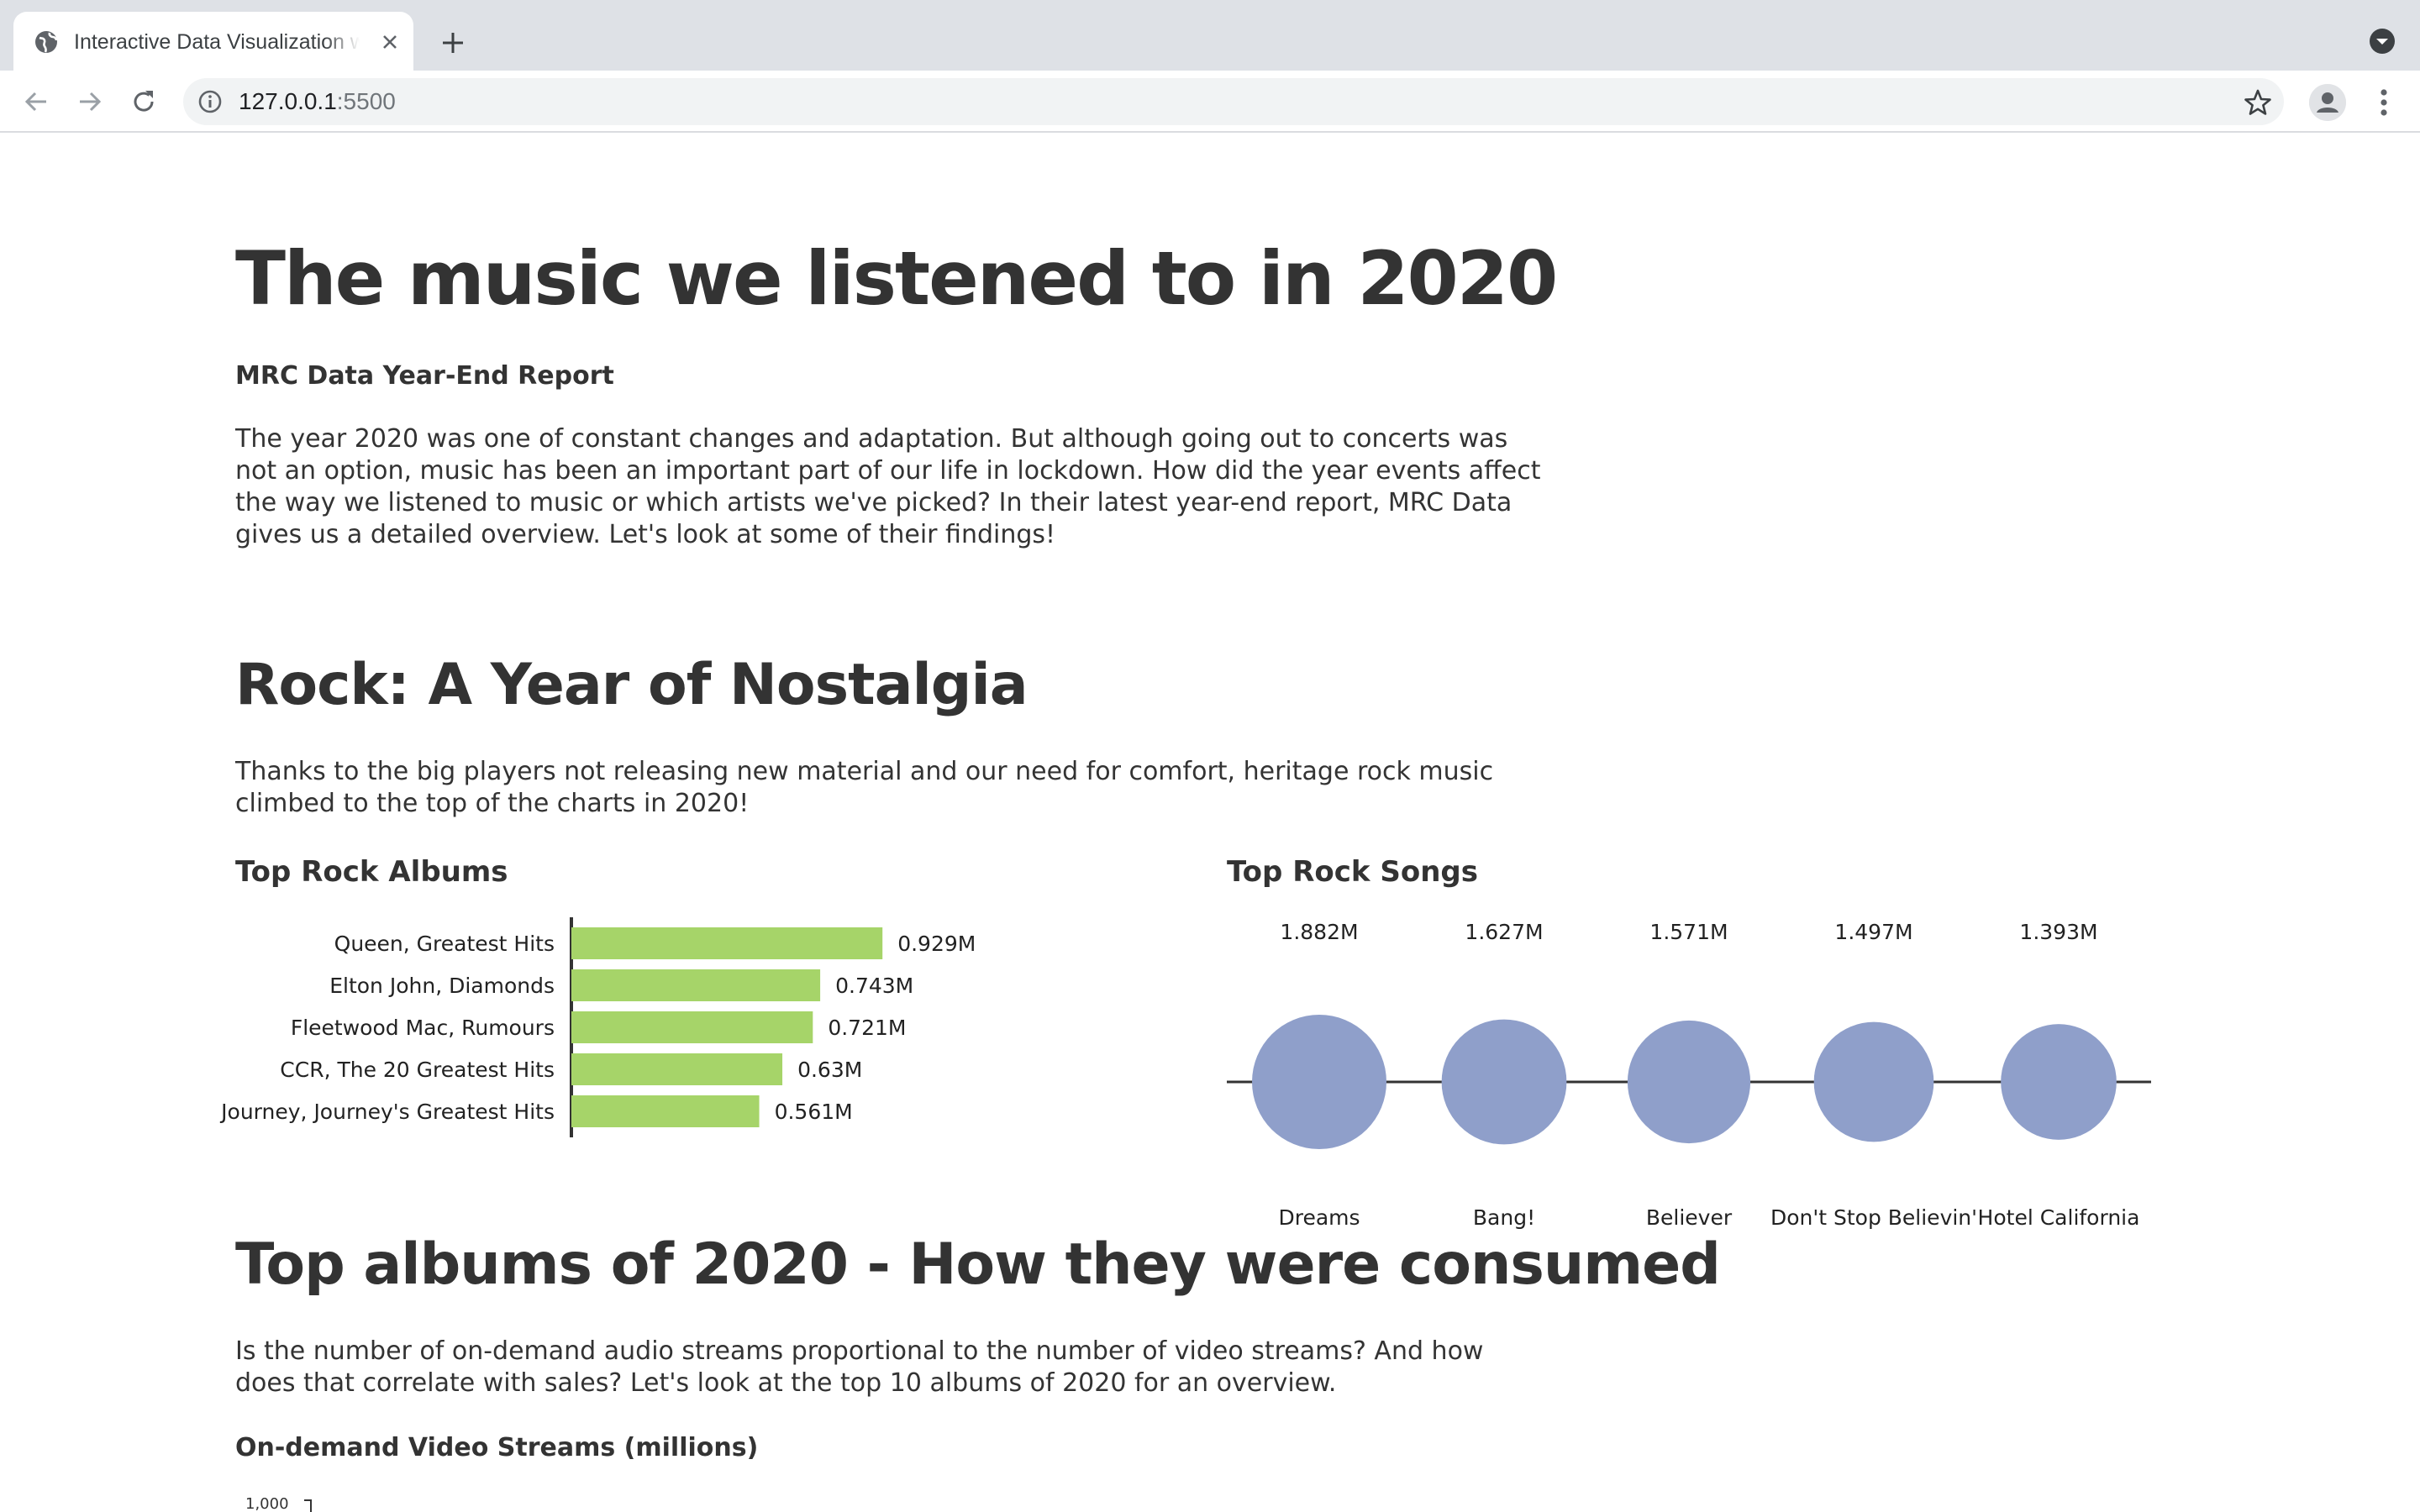  I want to click on report-subtitle: MRC Data Year-End Report, so click(424, 376).